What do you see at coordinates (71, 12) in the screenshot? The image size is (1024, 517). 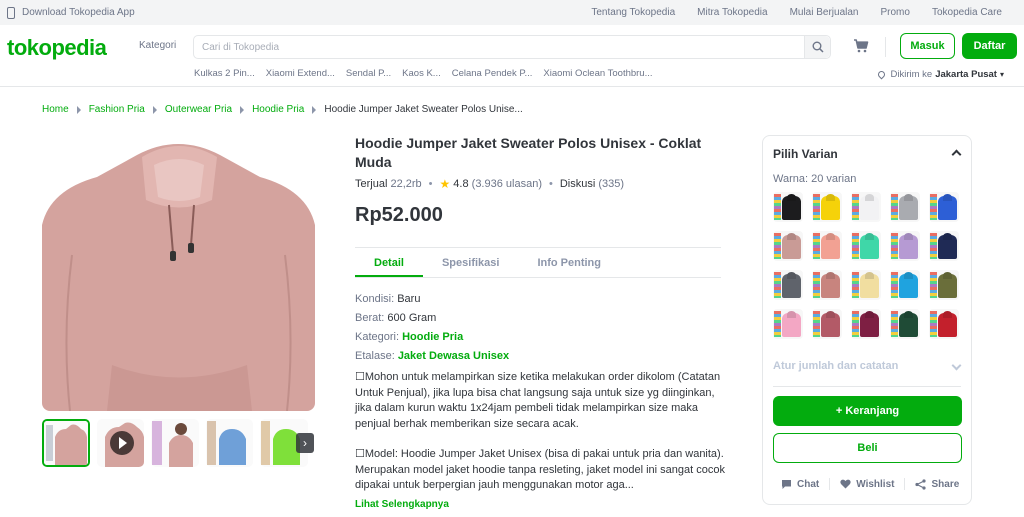 I see `download-app-link: Download Tokopedia App` at bounding box center [71, 12].